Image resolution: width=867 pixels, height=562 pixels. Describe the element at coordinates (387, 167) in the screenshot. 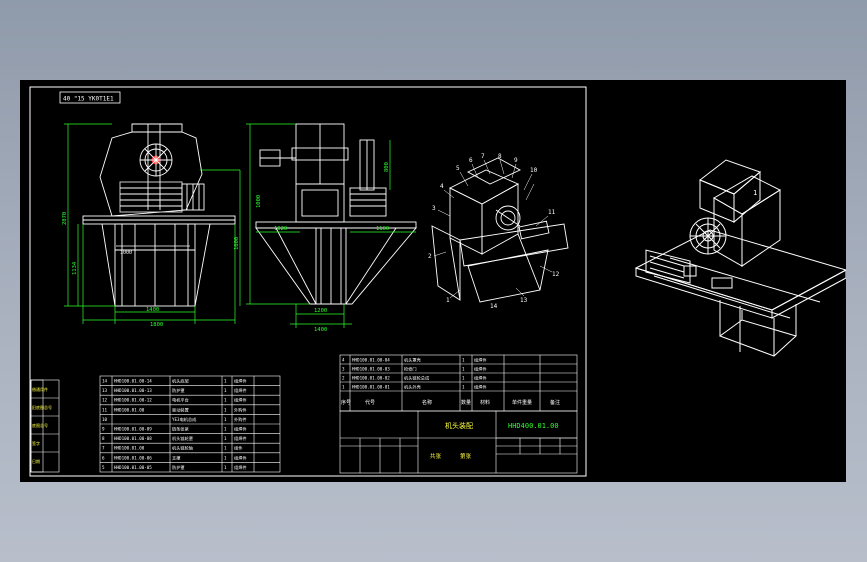

I see `dim-side-top: 800` at that location.